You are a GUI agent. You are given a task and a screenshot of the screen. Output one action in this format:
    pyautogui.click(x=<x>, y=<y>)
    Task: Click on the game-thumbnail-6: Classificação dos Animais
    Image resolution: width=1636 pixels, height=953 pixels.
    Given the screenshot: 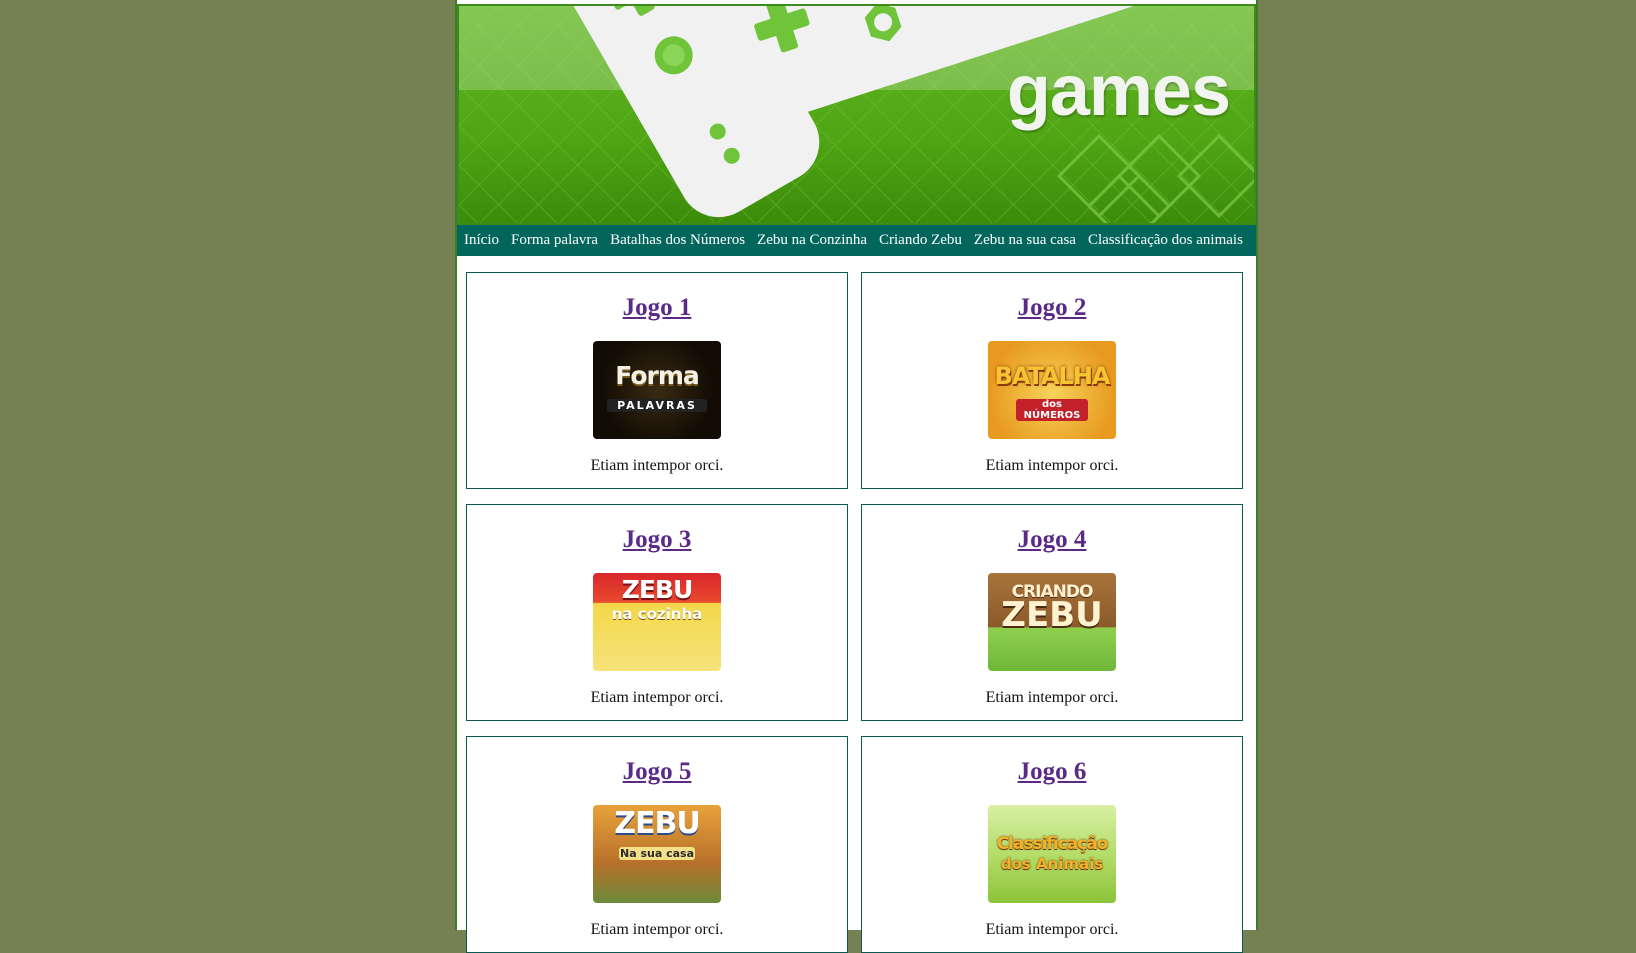 What is the action you would take?
    pyautogui.click(x=1052, y=854)
    